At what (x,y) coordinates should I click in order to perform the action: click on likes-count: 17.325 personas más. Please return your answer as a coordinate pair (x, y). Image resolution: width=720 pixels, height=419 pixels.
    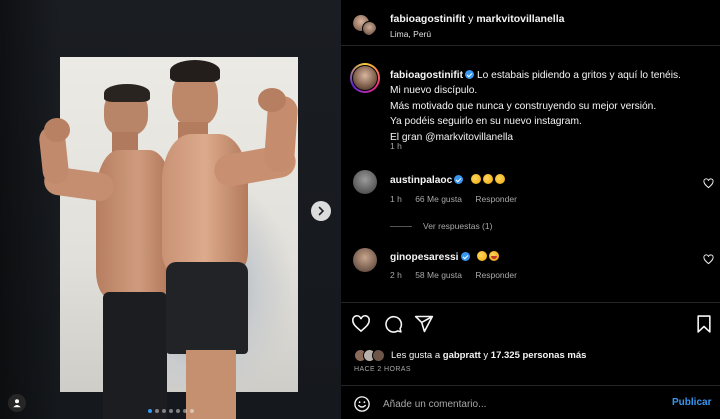
    Looking at the image, I should click on (539, 355).